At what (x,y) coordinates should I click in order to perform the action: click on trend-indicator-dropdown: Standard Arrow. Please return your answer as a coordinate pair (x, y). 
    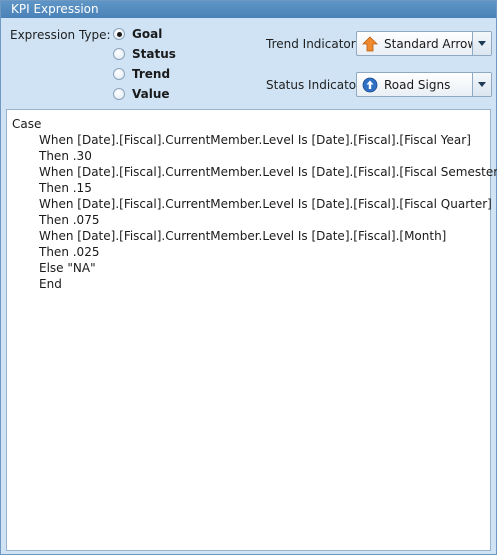
    Looking at the image, I should click on (424, 43).